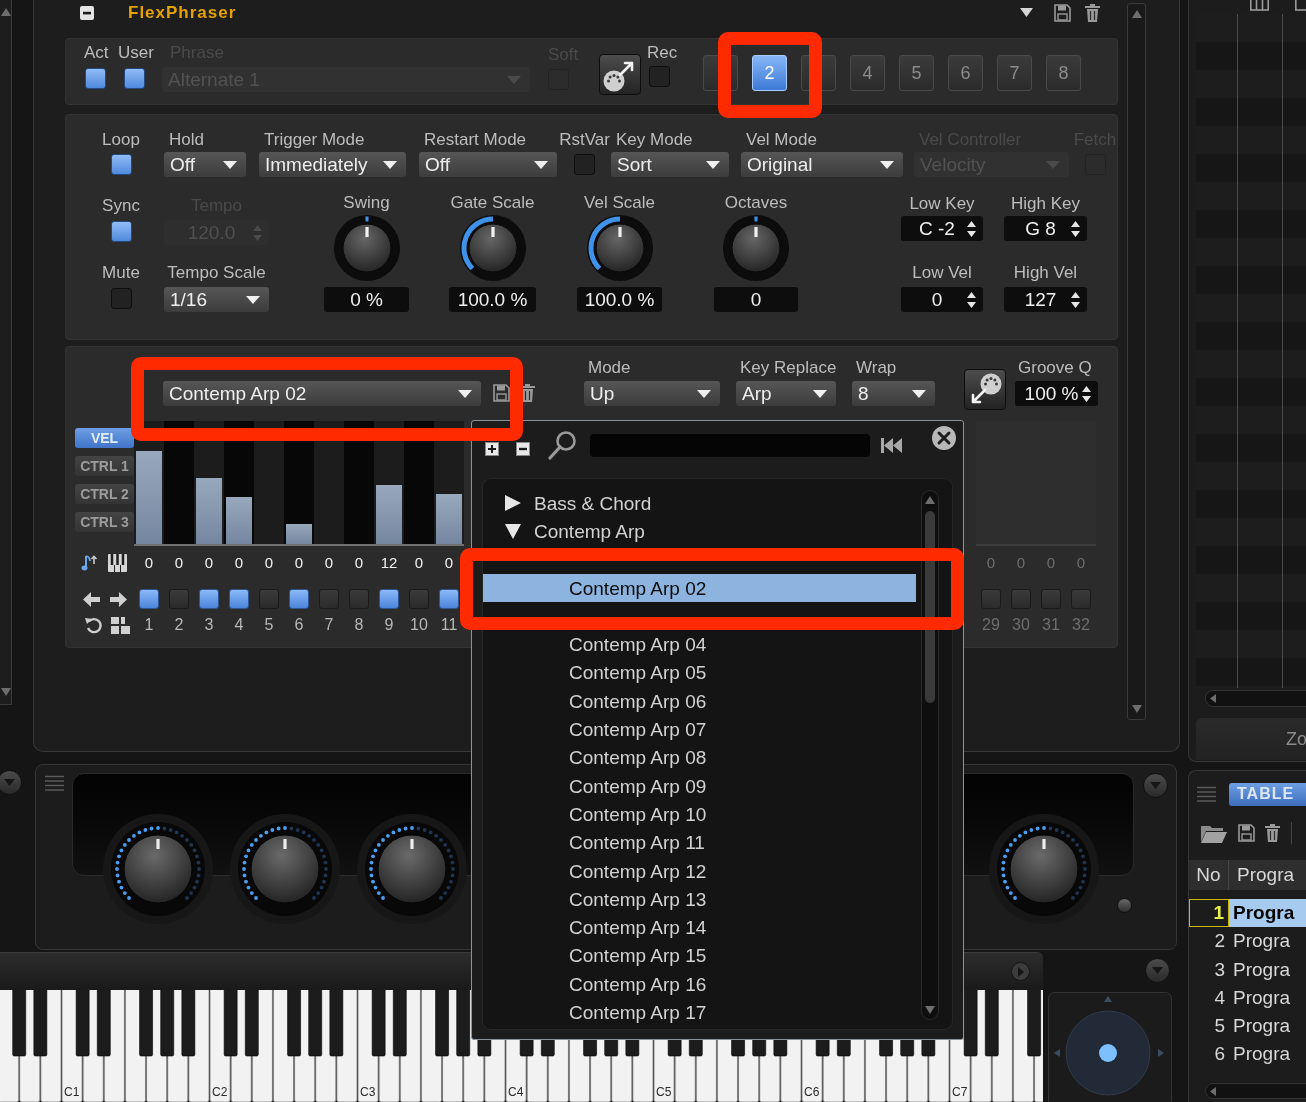  What do you see at coordinates (5, 692) in the screenshot?
I see `scroll-down-icon` at bounding box center [5, 692].